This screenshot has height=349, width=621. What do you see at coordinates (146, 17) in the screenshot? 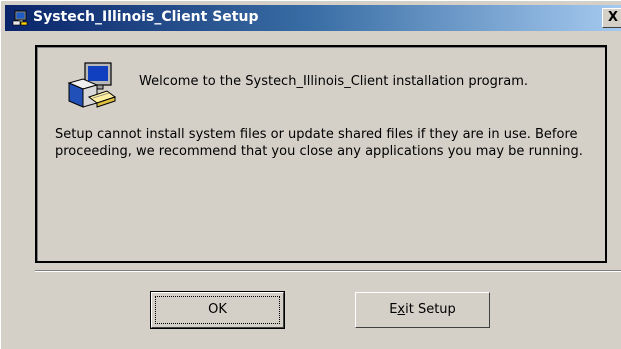
I see `window-title: Systech_Illinois_Client Setup` at bounding box center [146, 17].